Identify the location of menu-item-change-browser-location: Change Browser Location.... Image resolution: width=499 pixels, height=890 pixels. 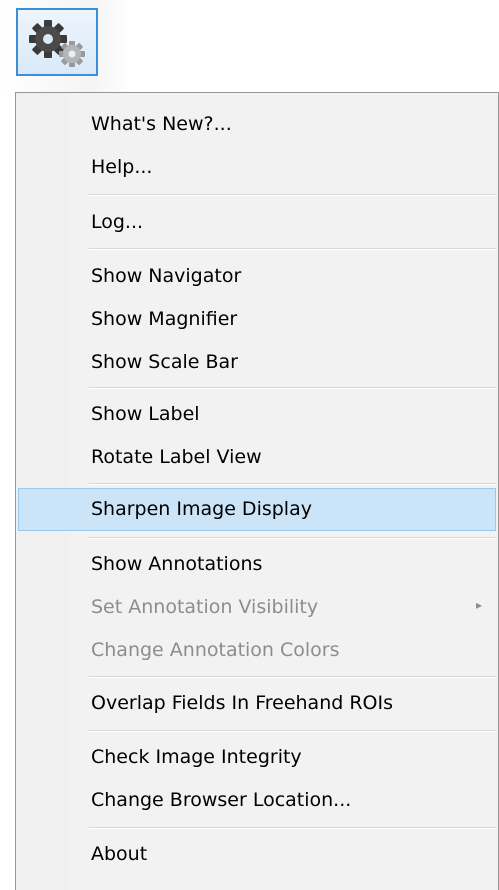
(257, 800).